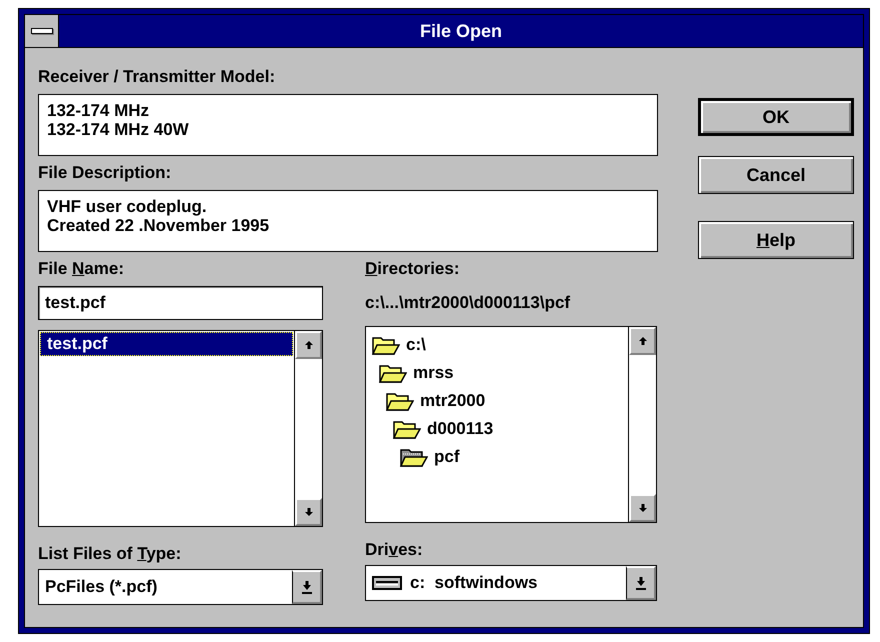 The height and width of the screenshot is (642, 880). I want to click on system-menu-button, so click(42, 31).